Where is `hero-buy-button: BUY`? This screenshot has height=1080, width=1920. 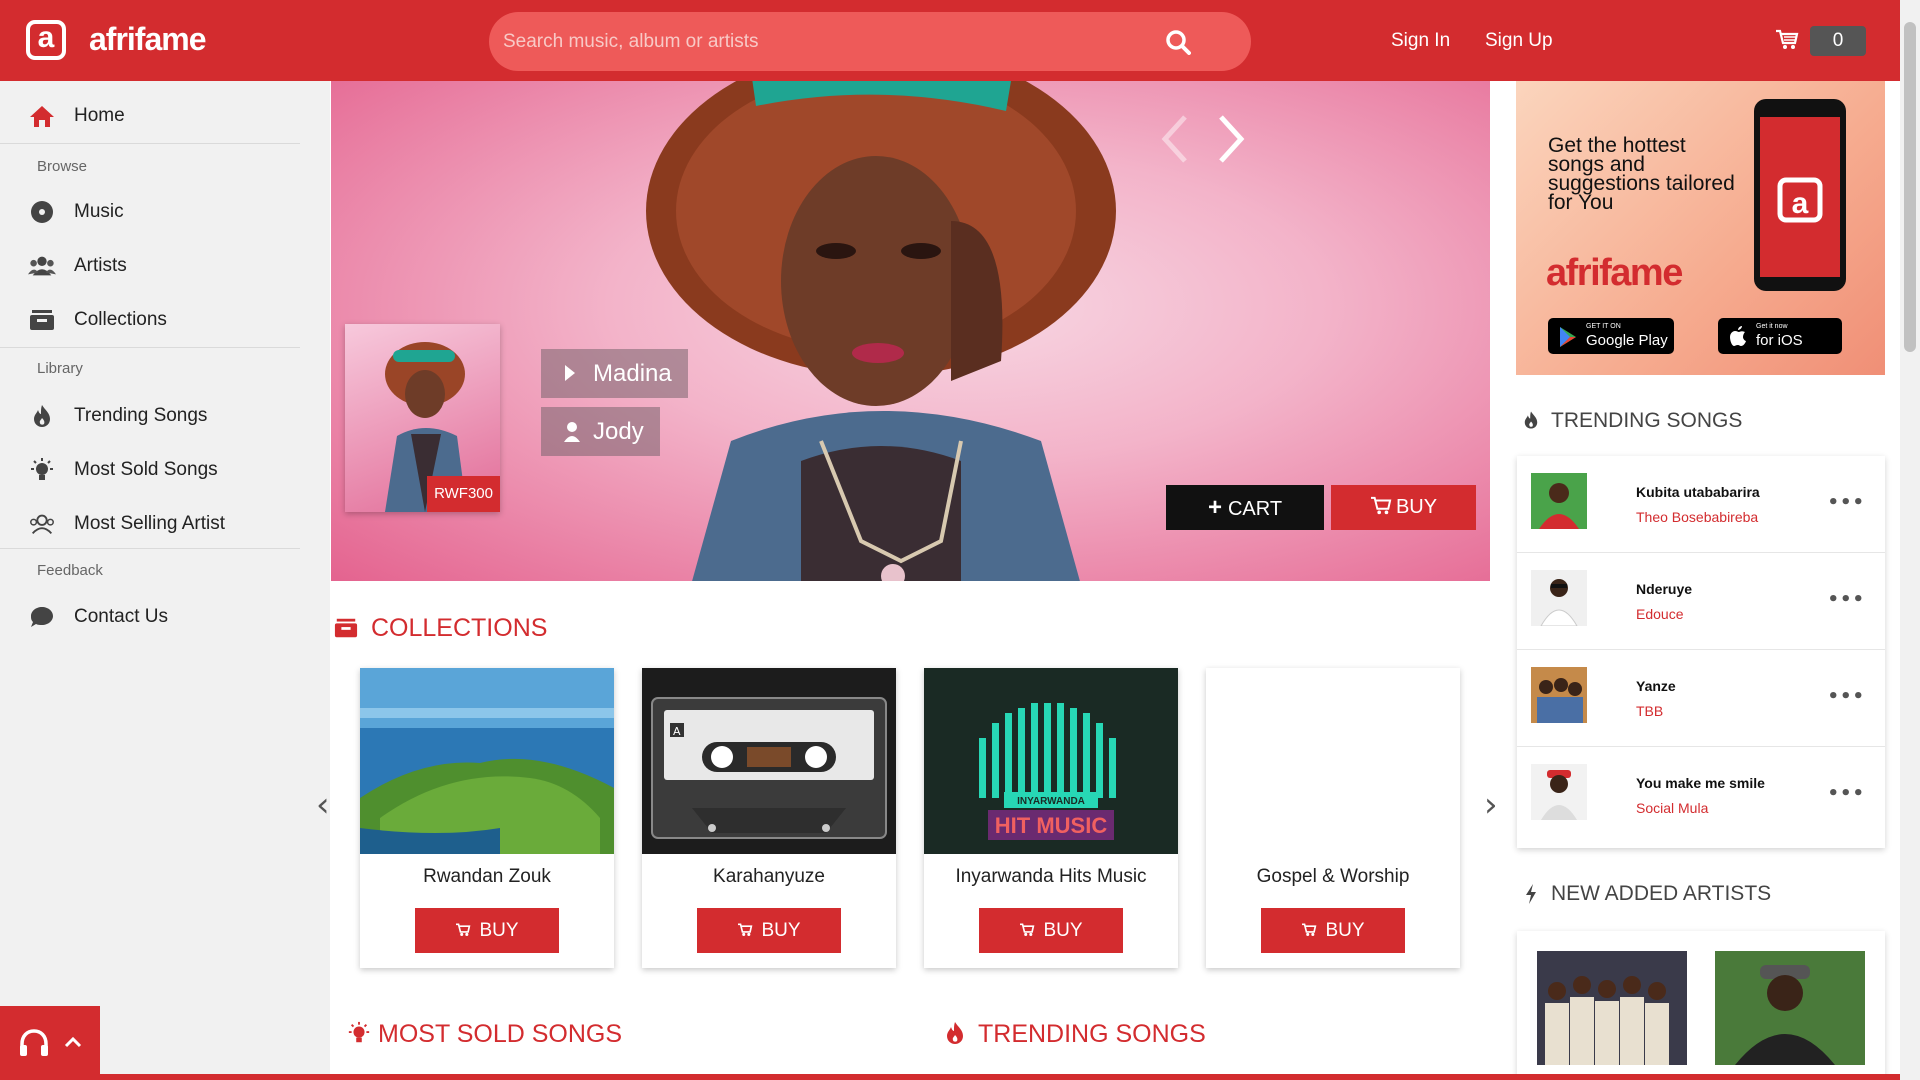 hero-buy-button: BUY is located at coordinates (1403, 507).